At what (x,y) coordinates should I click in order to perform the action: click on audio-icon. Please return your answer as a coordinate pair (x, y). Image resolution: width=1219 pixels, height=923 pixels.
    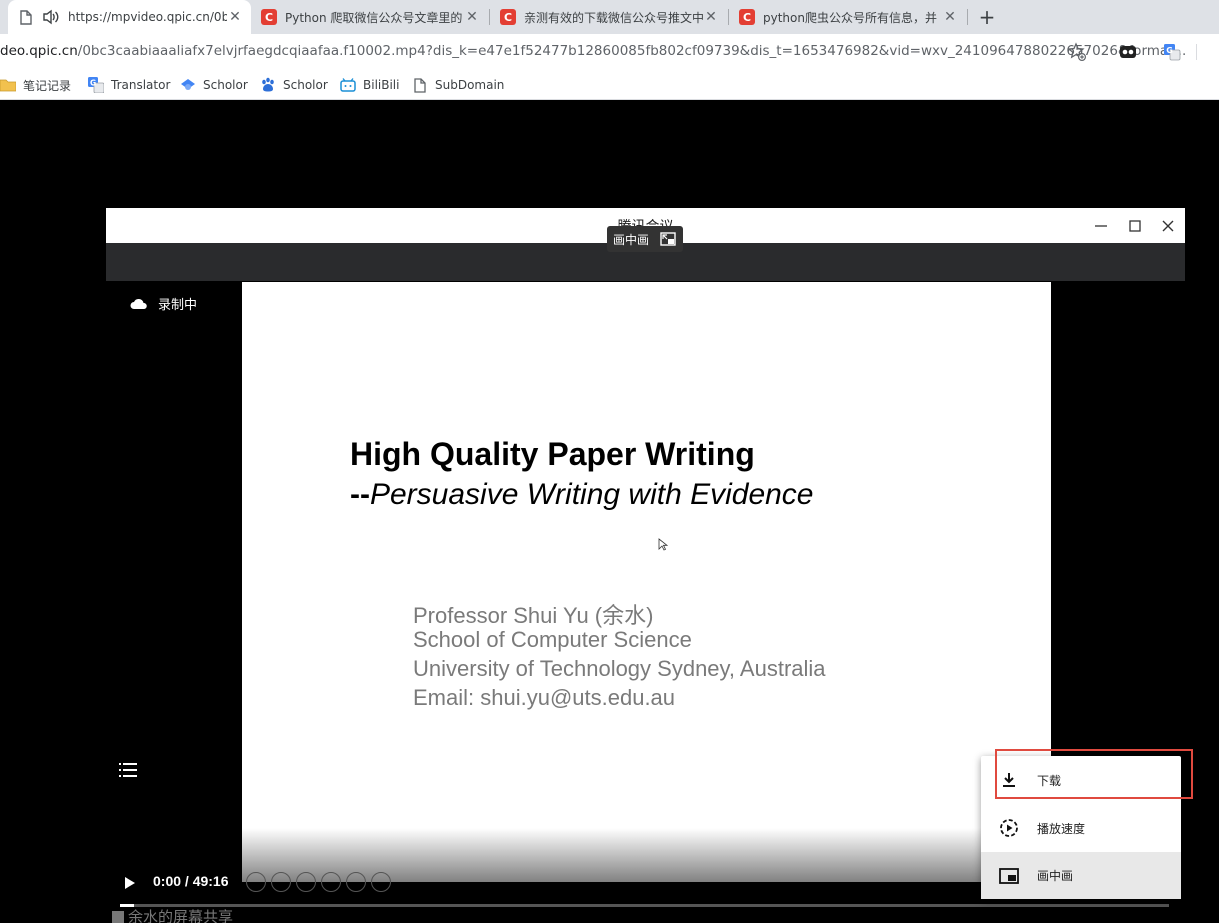
    Looking at the image, I should click on (51, 17).